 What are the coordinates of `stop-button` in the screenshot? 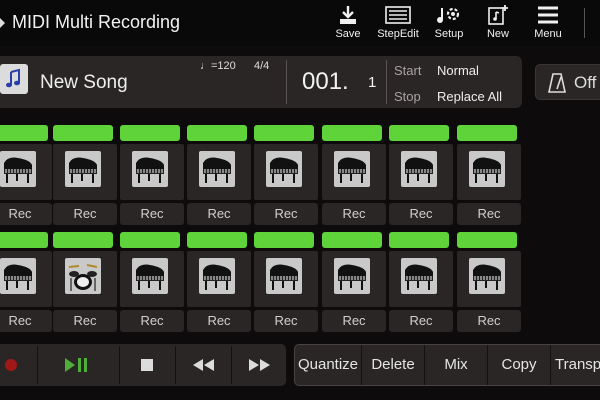 It's located at (147, 365).